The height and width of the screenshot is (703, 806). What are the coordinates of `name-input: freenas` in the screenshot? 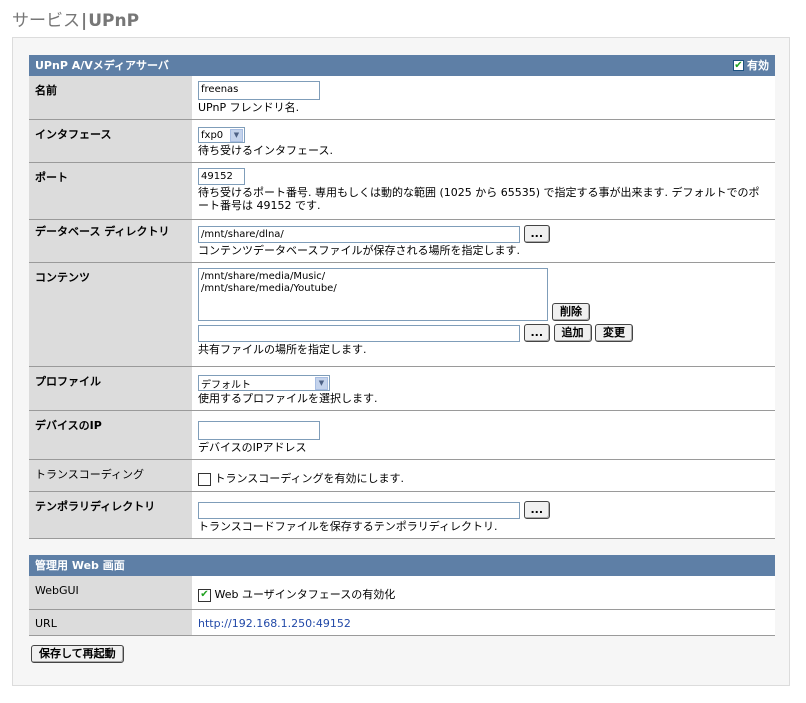 It's located at (259, 90).